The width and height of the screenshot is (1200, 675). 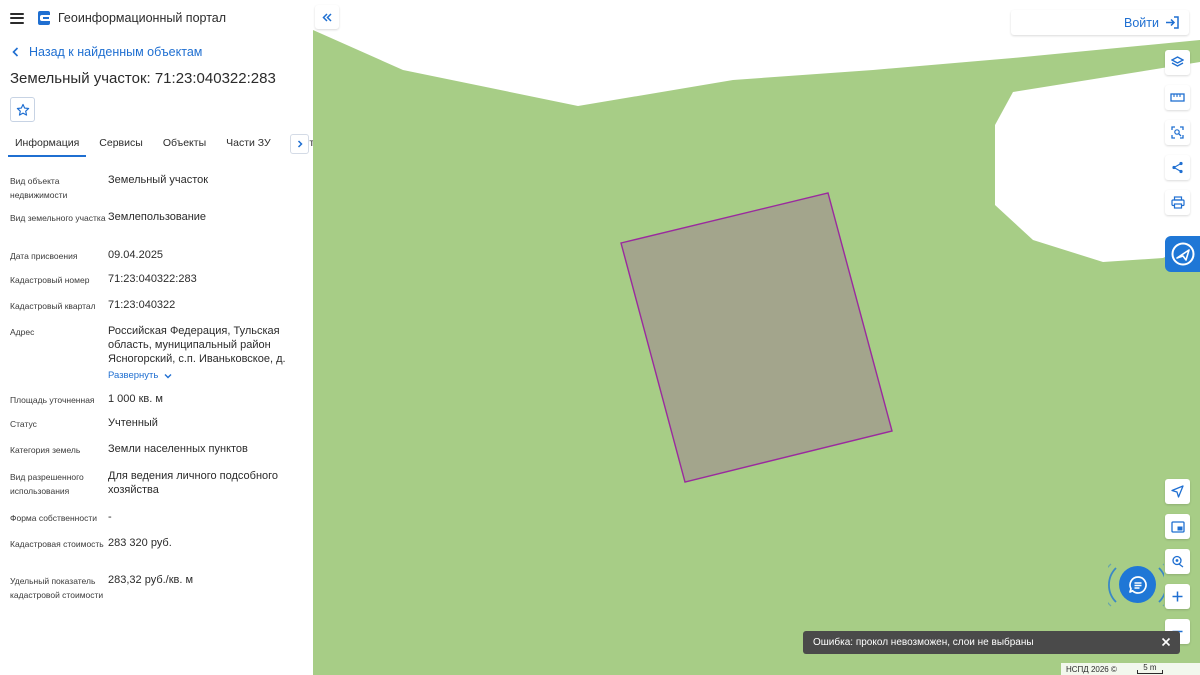 I want to click on prop-value: 71:23:040322, so click(x=142, y=305).